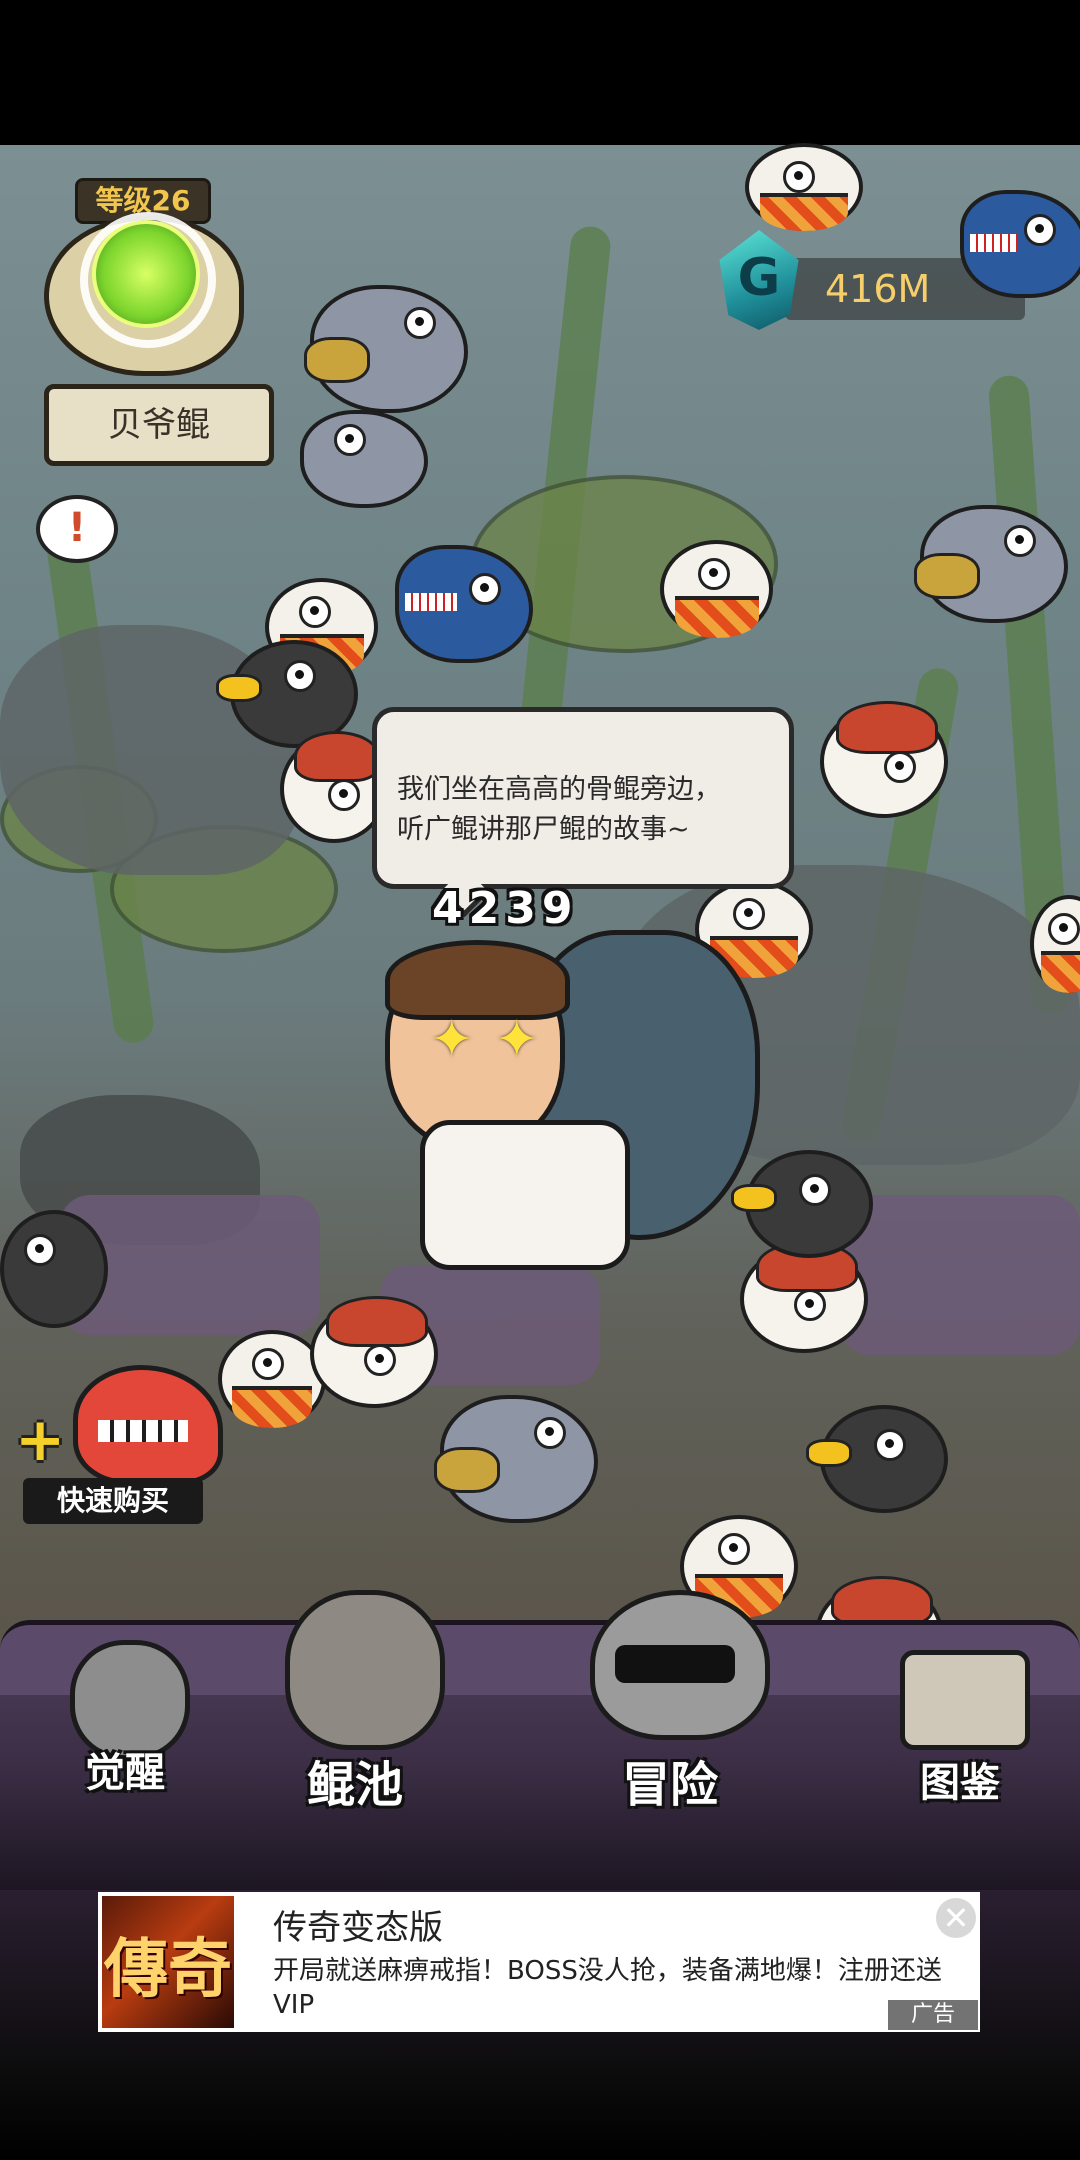 The image size is (1080, 2160). Describe the element at coordinates (477, 980) in the screenshot. I see `hero-hair` at that location.